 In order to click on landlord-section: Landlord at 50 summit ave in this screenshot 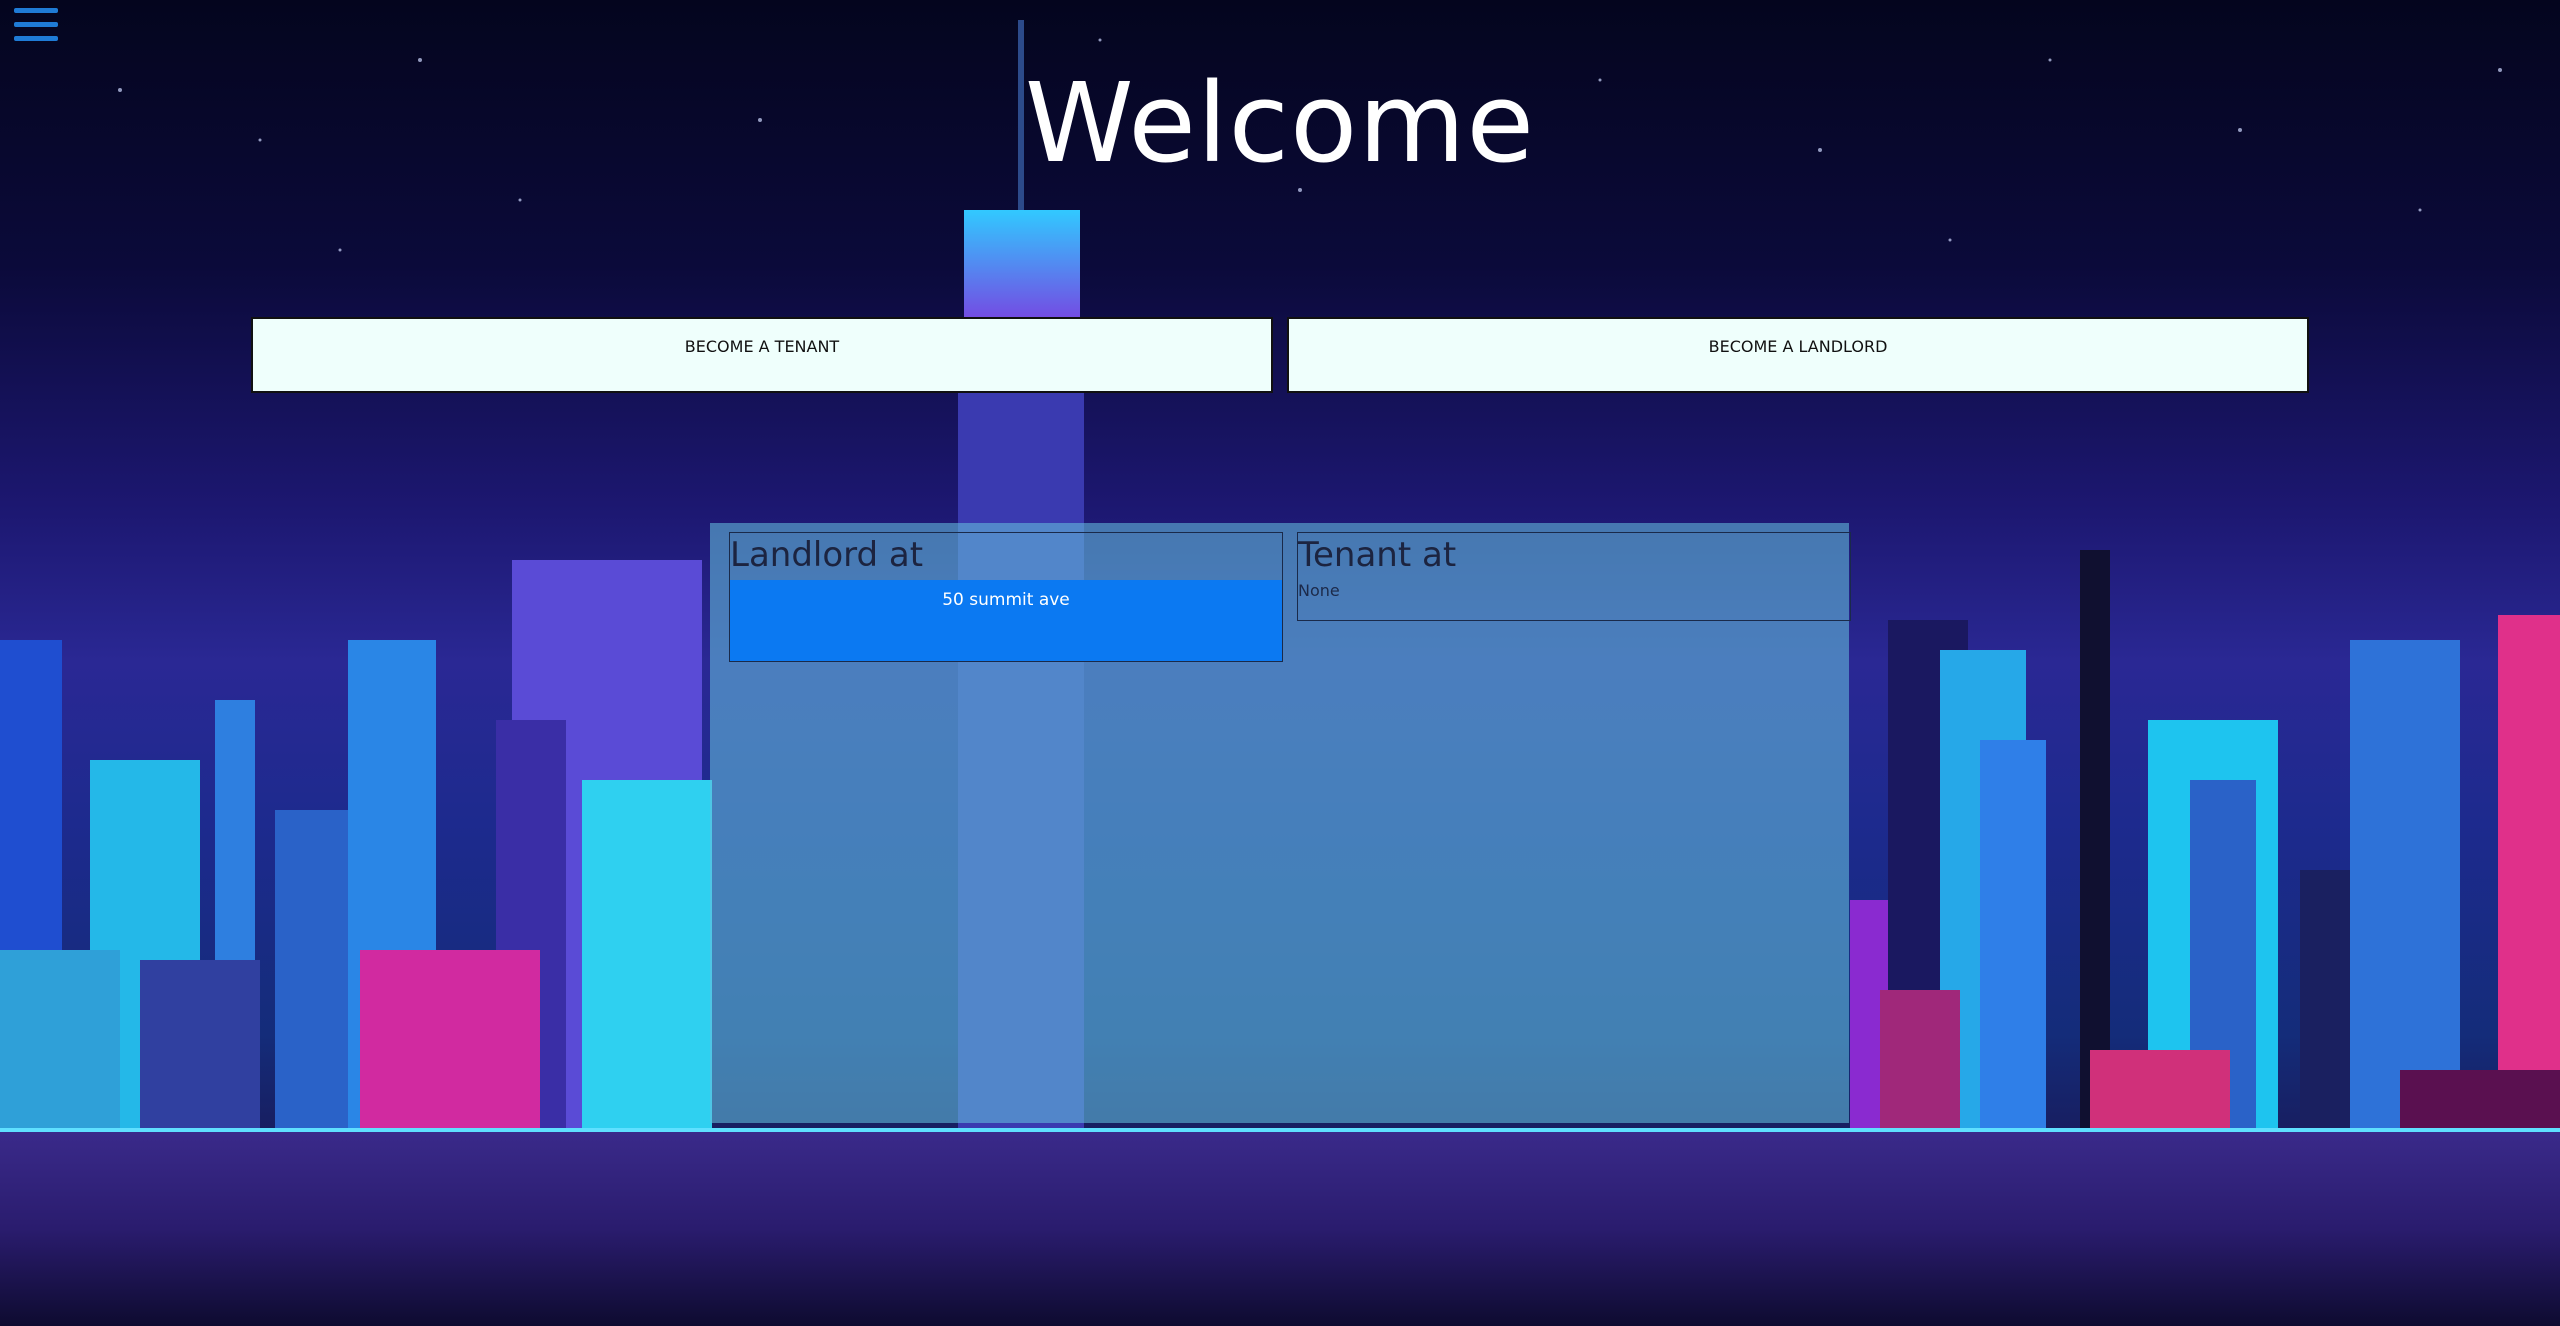, I will do `click(1006, 597)`.